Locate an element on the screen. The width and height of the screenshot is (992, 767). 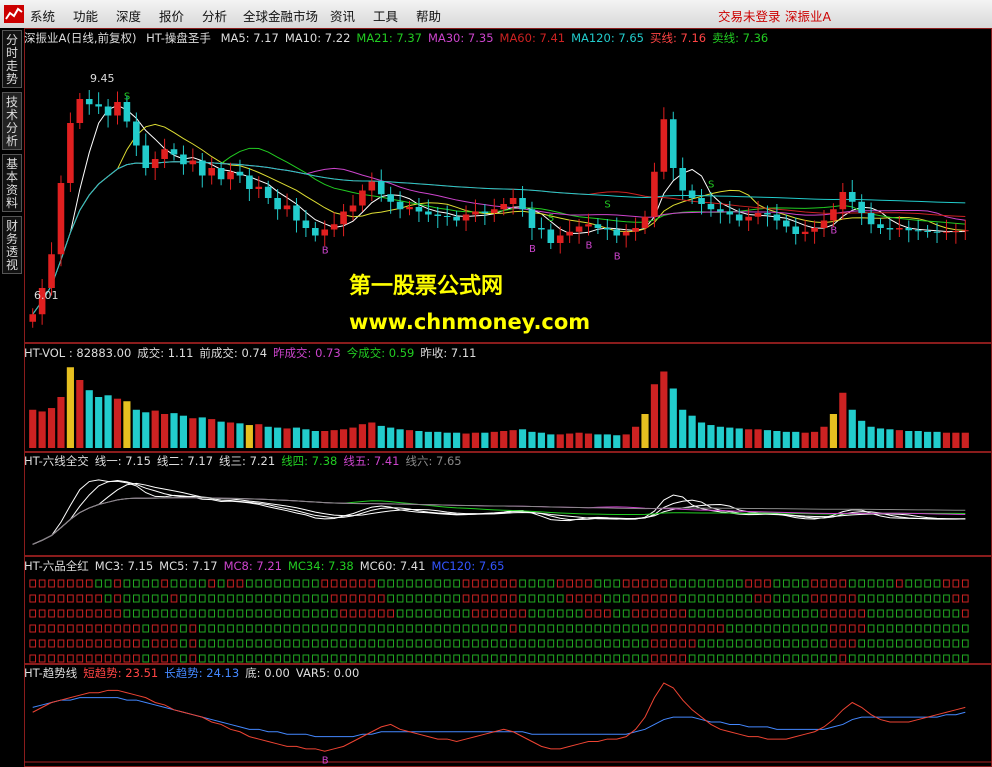
tab-technical-analysis: 技术分析 is located at coordinates (12, 121).